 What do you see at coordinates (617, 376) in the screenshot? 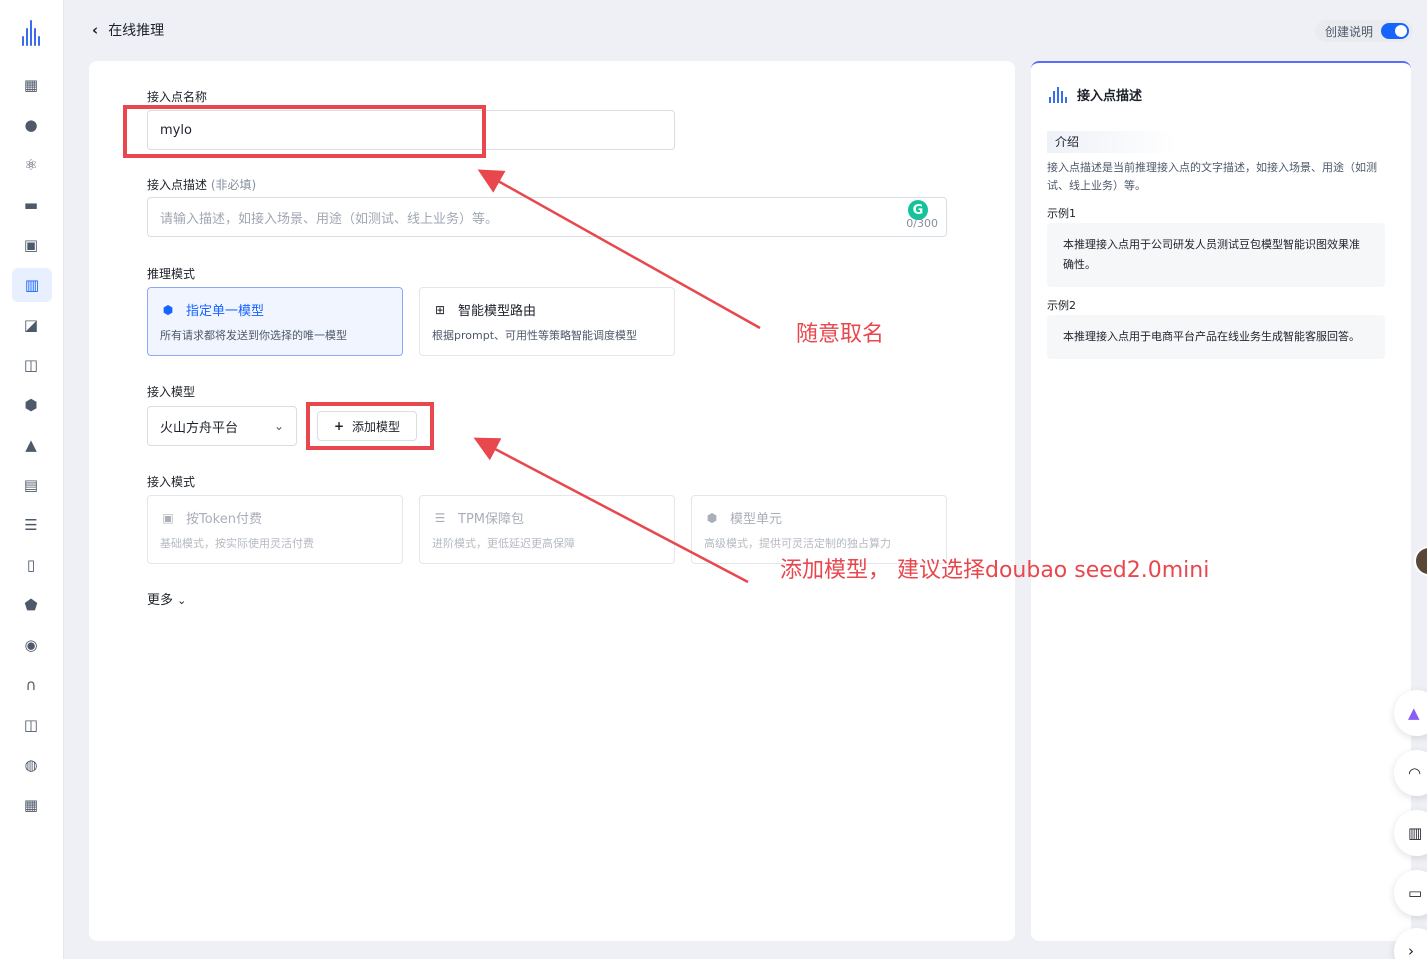
I see `annotation-arrows` at bounding box center [617, 376].